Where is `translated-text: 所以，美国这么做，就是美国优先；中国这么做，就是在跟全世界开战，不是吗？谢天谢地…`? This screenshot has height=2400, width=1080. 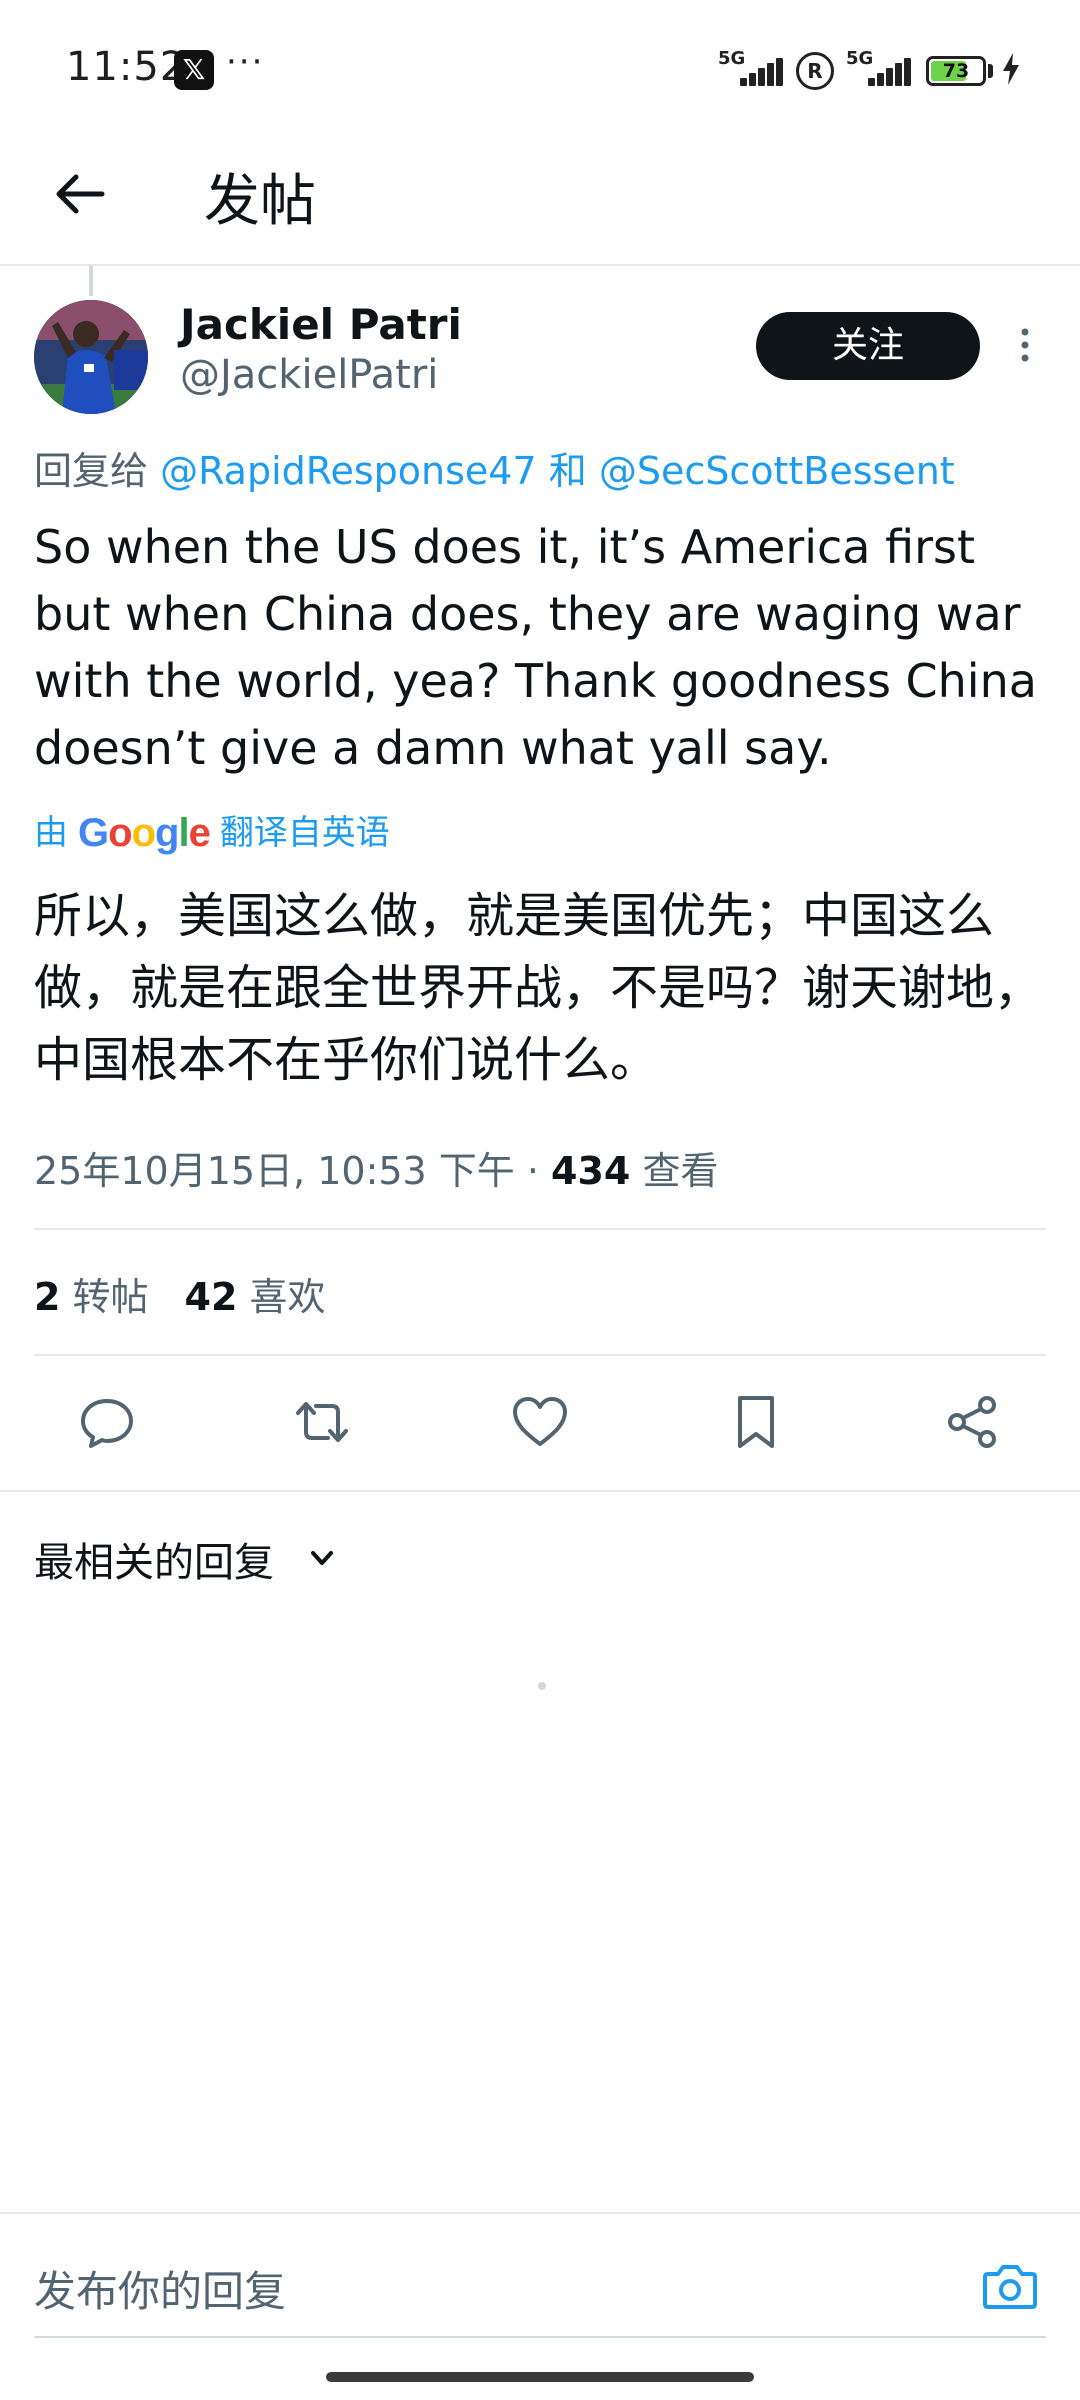
translated-text: 所以，美国这么做，就是美国优先；中国这么做，就是在跟全世界开战，不是吗？谢天谢地… is located at coordinates (538, 988).